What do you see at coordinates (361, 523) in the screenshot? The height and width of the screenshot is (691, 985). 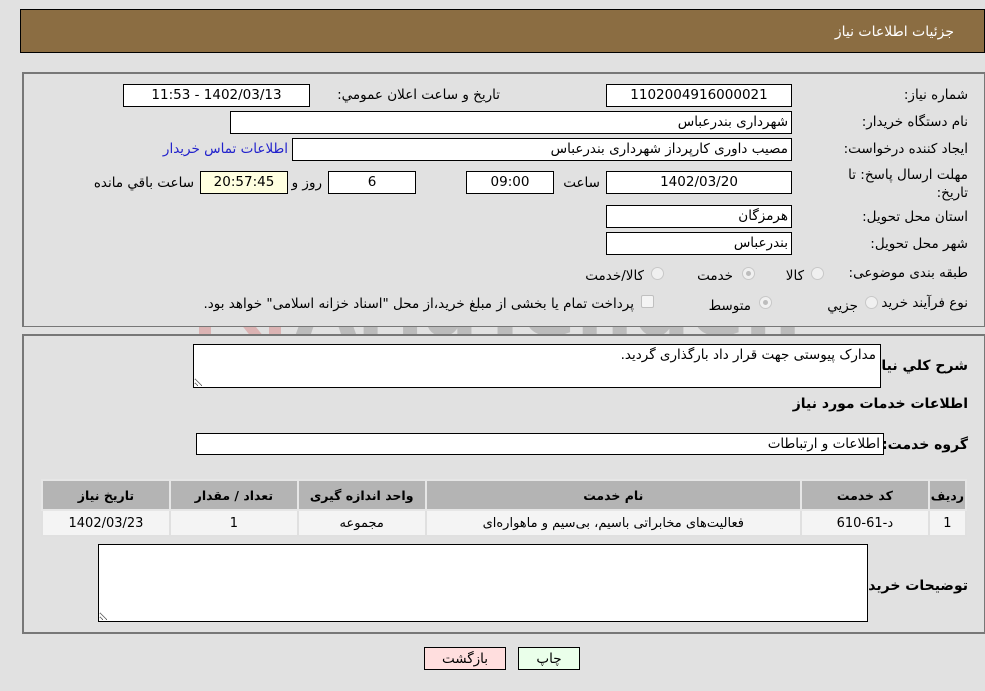 I see `cell-unit: مجموعه` at bounding box center [361, 523].